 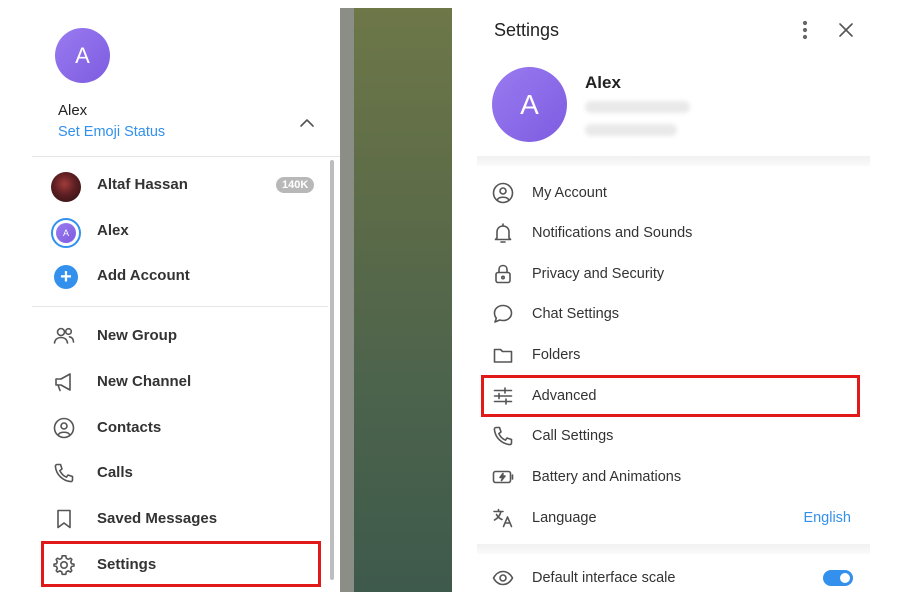 What do you see at coordinates (142, 184) in the screenshot?
I see `account-label: Altaf Hassan` at bounding box center [142, 184].